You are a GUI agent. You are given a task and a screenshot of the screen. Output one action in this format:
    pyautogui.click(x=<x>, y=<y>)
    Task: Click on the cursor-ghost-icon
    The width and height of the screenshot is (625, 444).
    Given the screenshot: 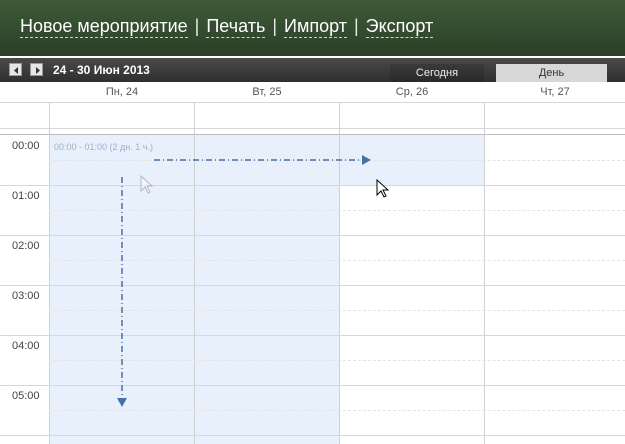 What is the action you would take?
    pyautogui.click(x=147, y=184)
    